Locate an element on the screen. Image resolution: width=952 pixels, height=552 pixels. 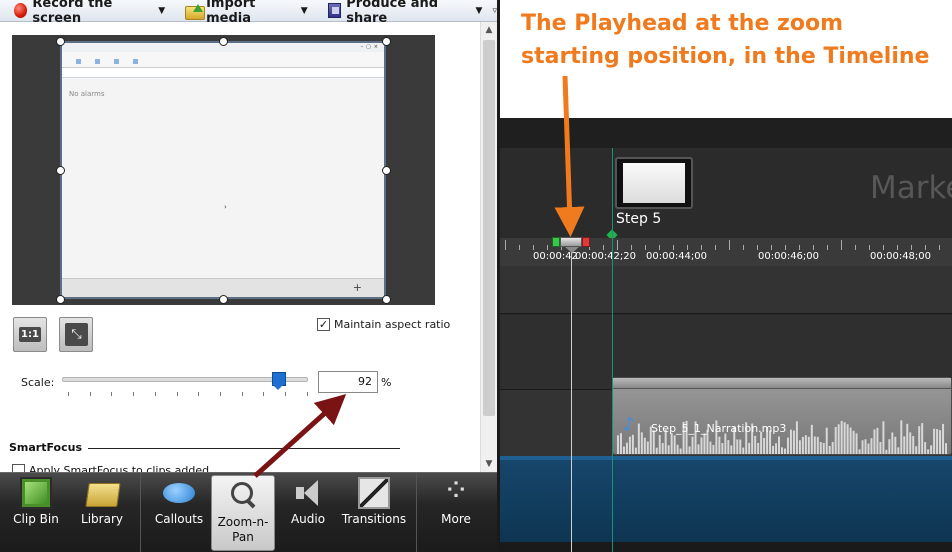
actual-size-button: 1:1 is located at coordinates (30, 334).